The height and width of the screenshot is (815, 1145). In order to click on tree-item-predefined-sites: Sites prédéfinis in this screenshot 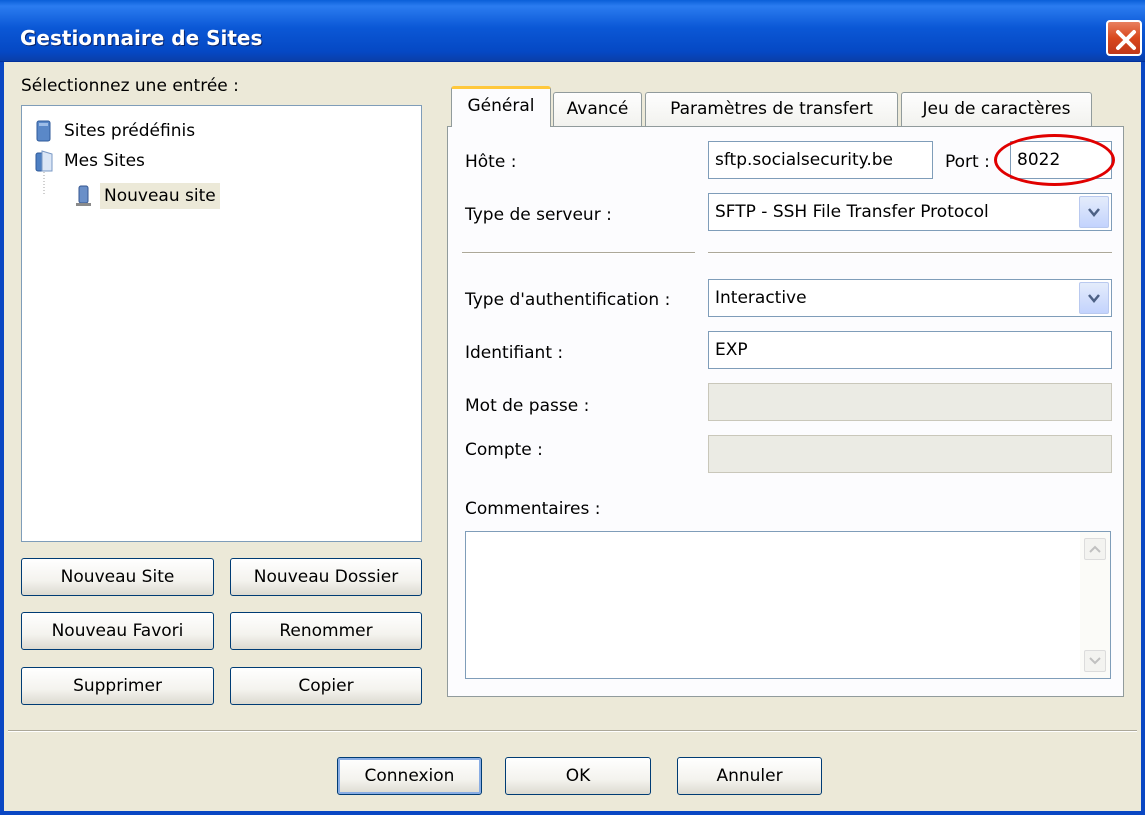, I will do `click(174, 131)`.